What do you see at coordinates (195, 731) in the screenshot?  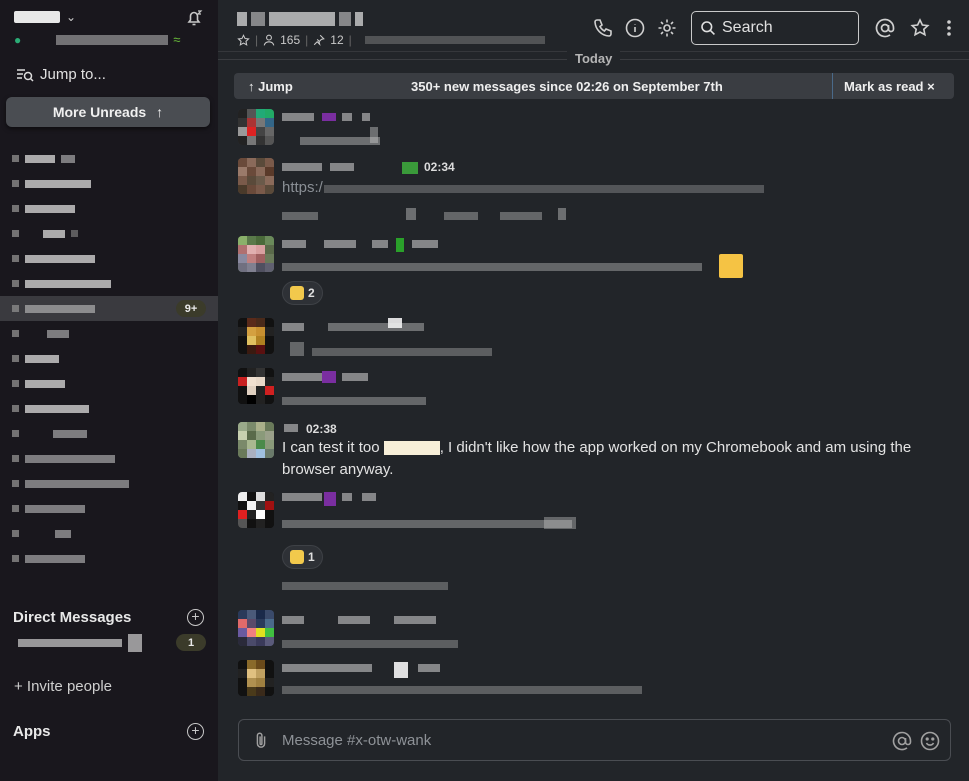 I see `add-app-icon: +` at bounding box center [195, 731].